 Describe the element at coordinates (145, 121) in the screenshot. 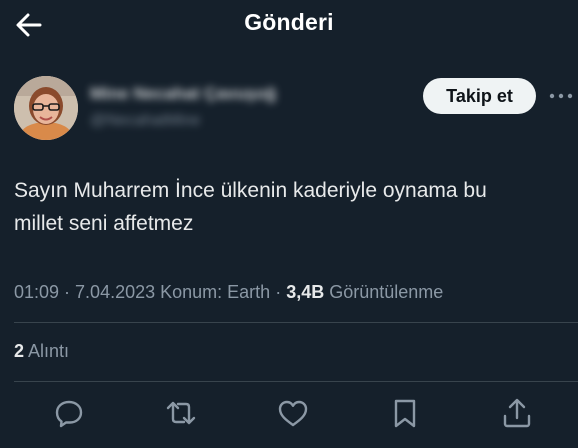

I see `author-handle: @NecahatMine` at that location.